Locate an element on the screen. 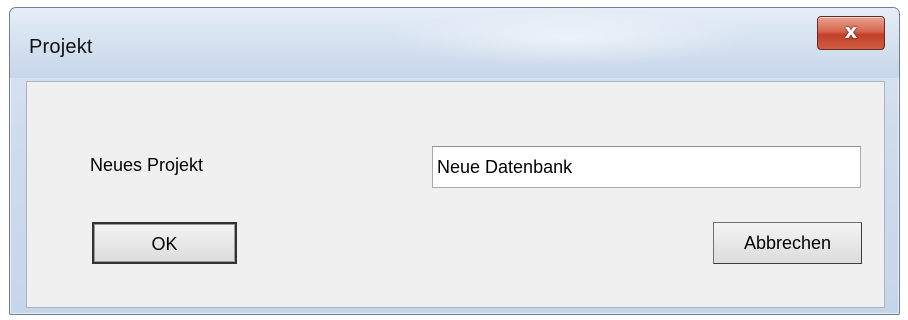 Image resolution: width=908 pixels, height=320 pixels. project-name-input is located at coordinates (646, 167).